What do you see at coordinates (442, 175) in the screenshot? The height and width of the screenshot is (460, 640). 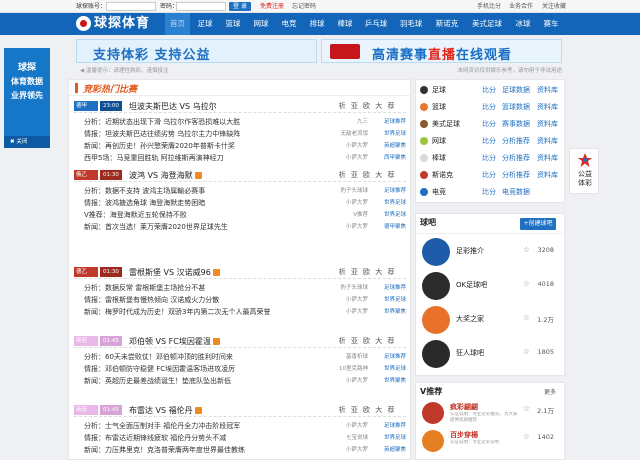 I see `sport-name: 斯诺克` at bounding box center [442, 175].